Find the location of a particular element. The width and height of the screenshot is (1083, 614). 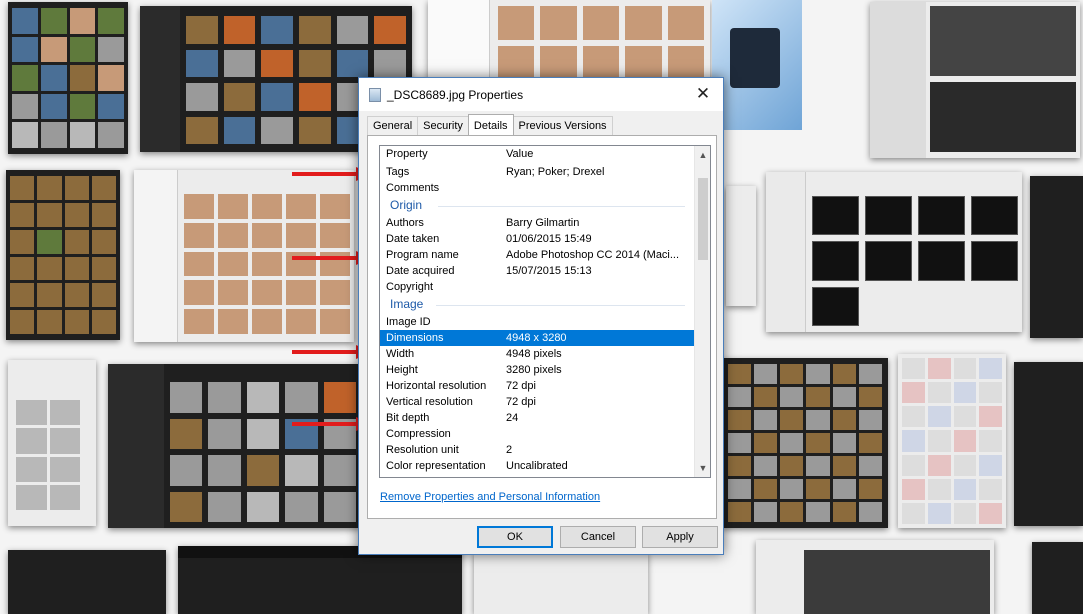

property-name: Copyright is located at coordinates (410, 287).